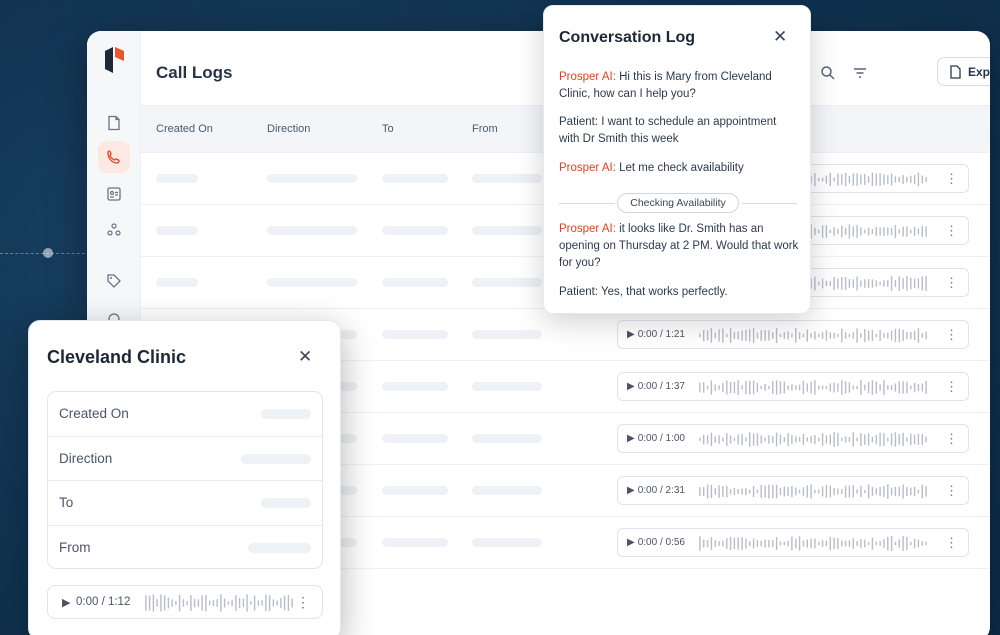  Describe the element at coordinates (860, 73) in the screenshot. I see `filter-icon` at that location.